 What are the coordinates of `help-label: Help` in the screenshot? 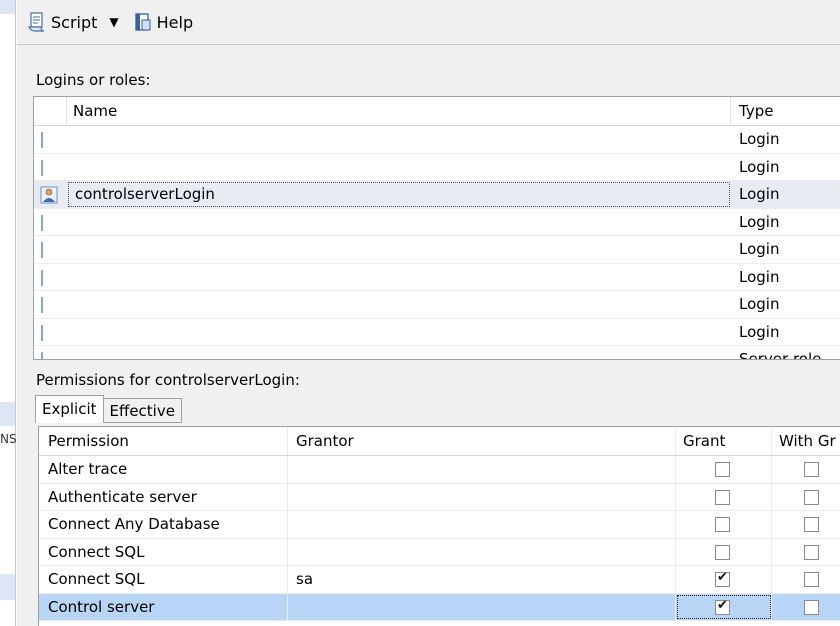 It's located at (175, 22).